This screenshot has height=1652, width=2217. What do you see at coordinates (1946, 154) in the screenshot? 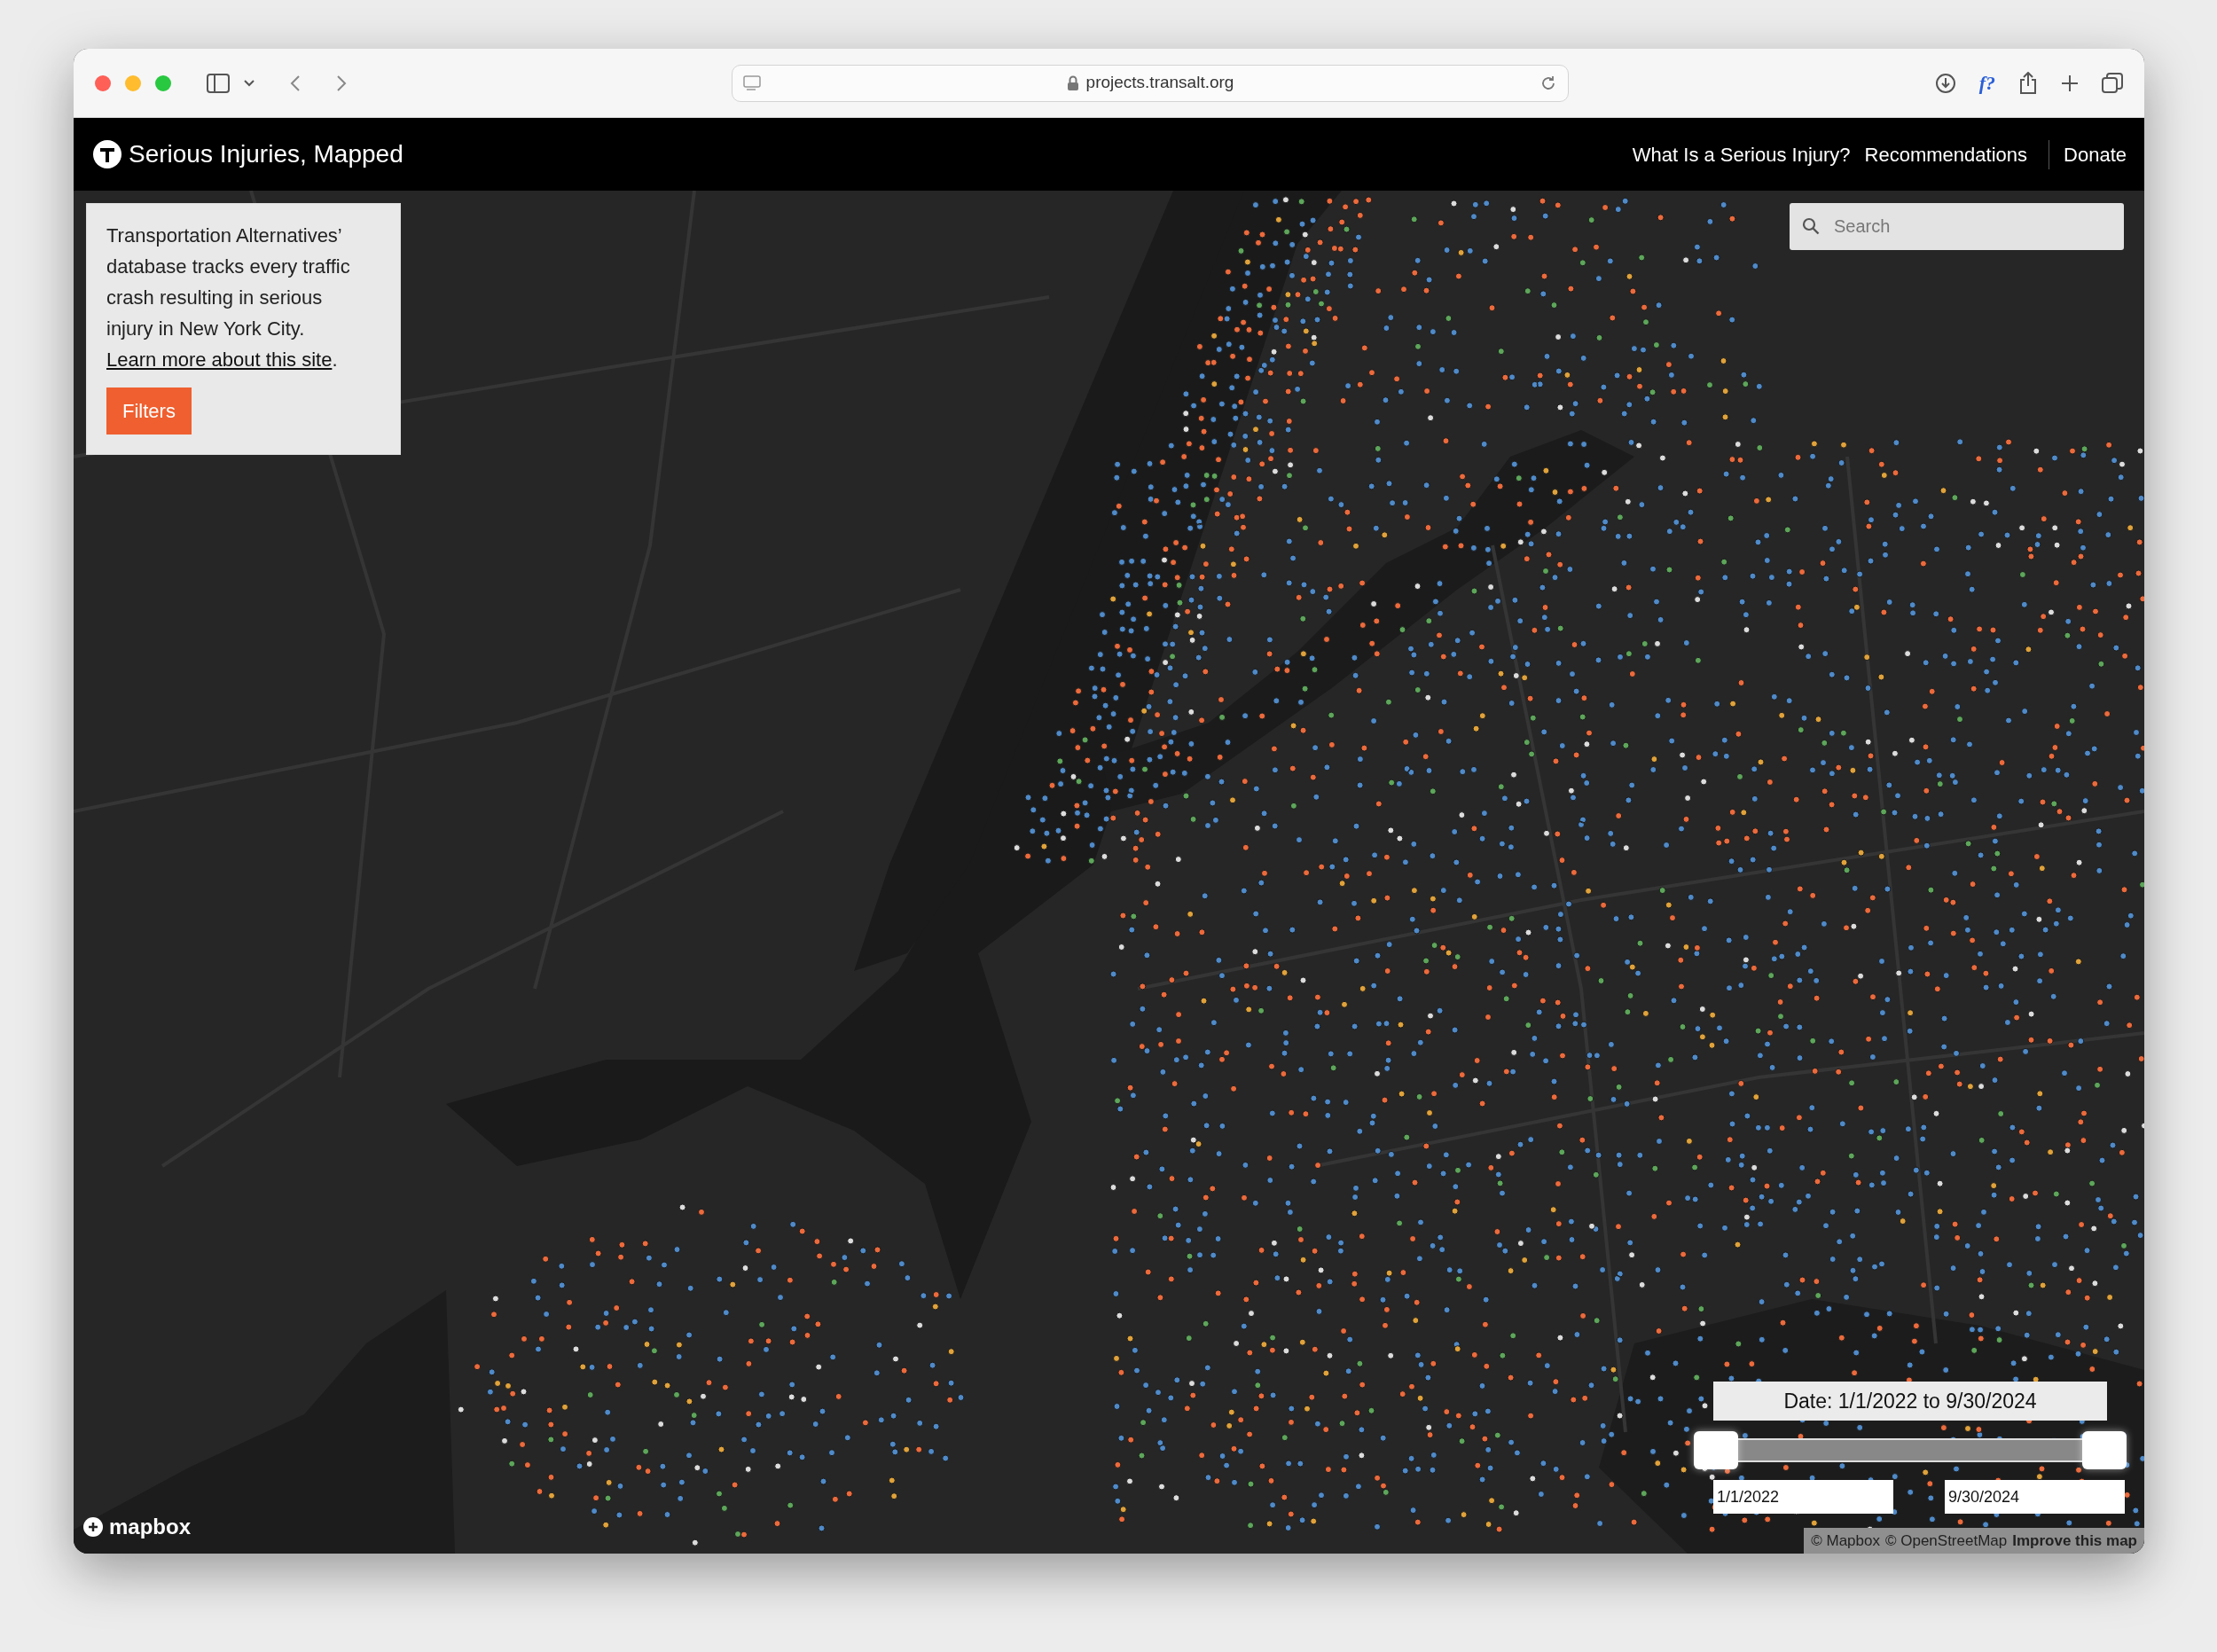
I see `nav-link: Recommendations` at bounding box center [1946, 154].